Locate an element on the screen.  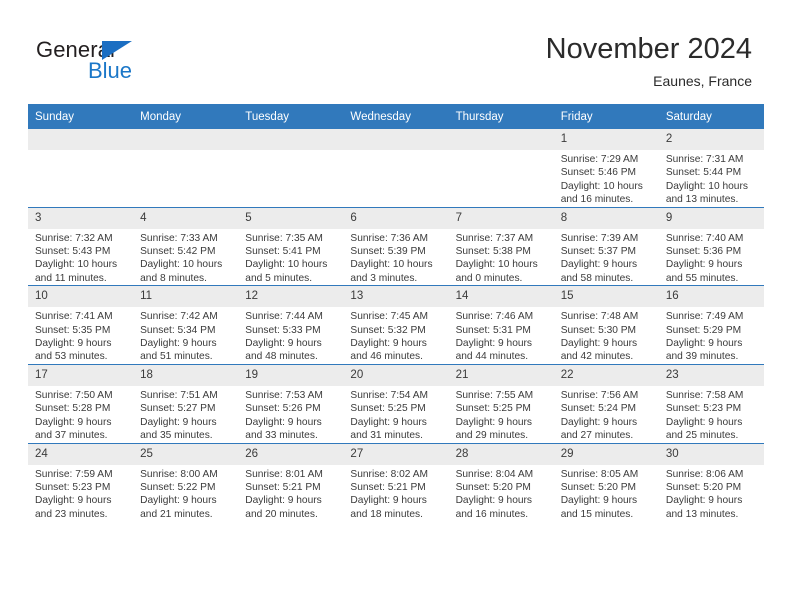
sunrise-text: Sunrise: 7:58 AM is located at coordinates (704, 395).